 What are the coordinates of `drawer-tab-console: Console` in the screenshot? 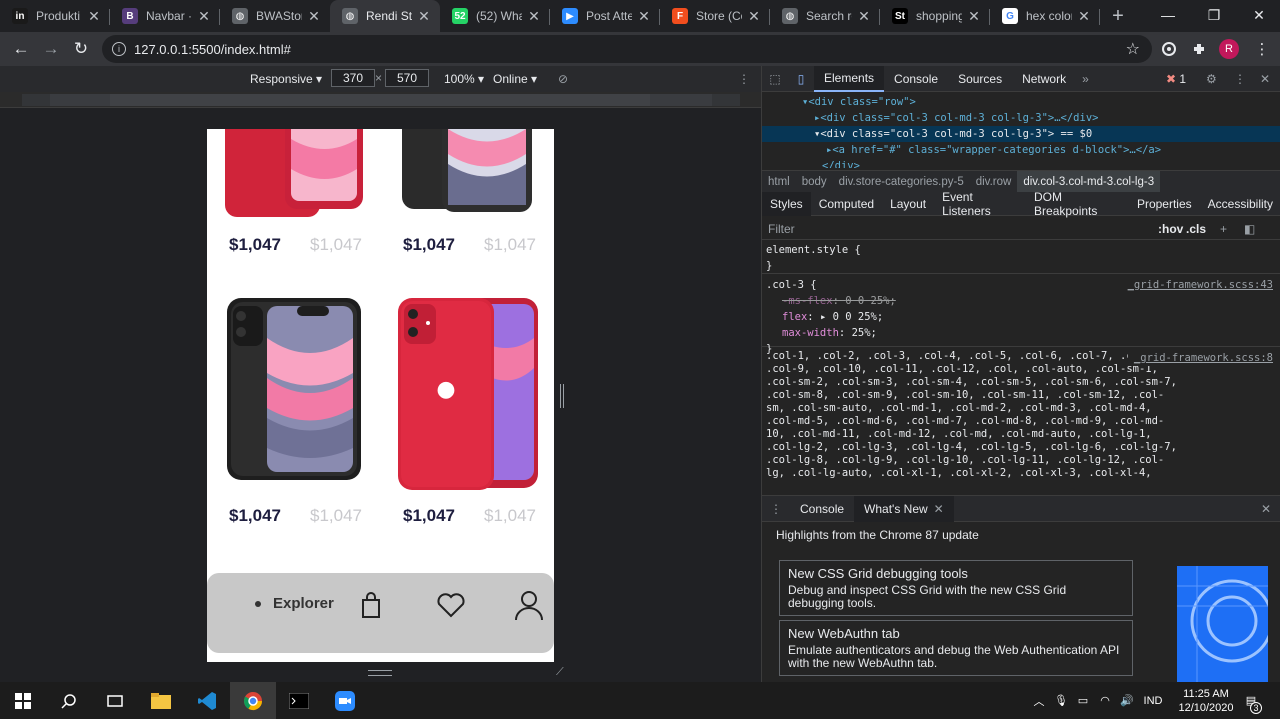 It's located at (822, 509).